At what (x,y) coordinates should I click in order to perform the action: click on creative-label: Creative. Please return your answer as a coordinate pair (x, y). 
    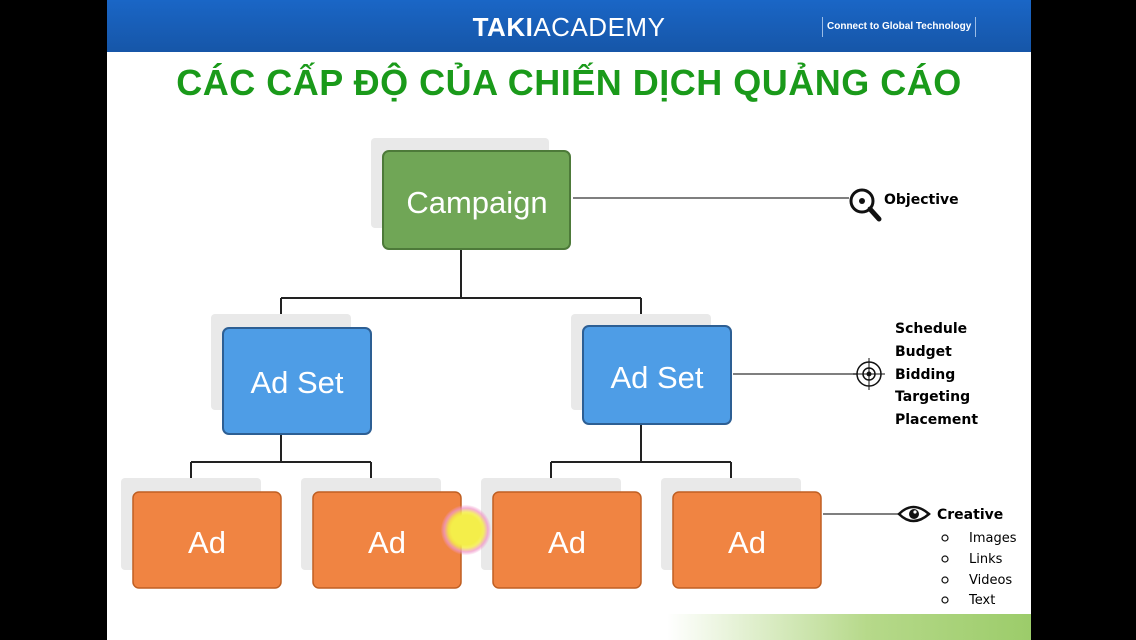
    Looking at the image, I should click on (970, 515).